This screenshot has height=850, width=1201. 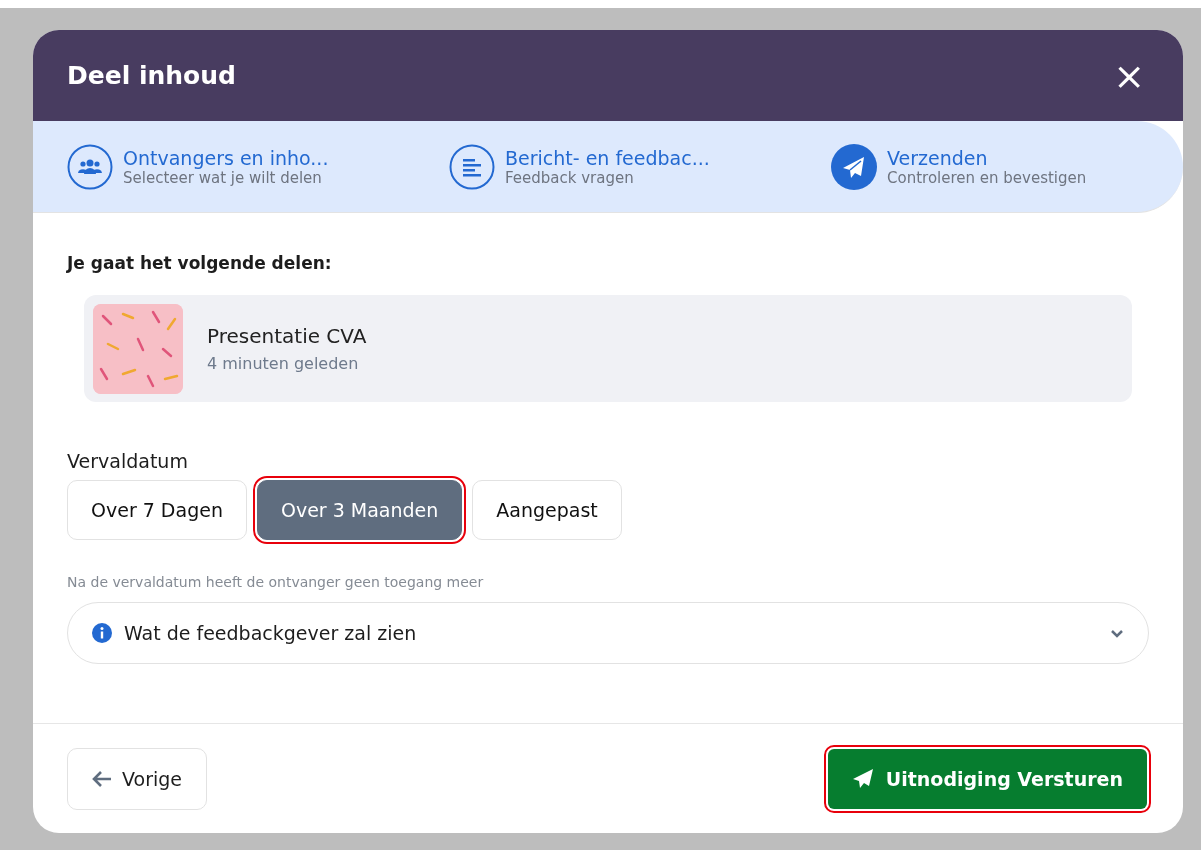 What do you see at coordinates (200, 263) in the screenshot?
I see `section-heading: Je gaat het volgende delen:` at bounding box center [200, 263].